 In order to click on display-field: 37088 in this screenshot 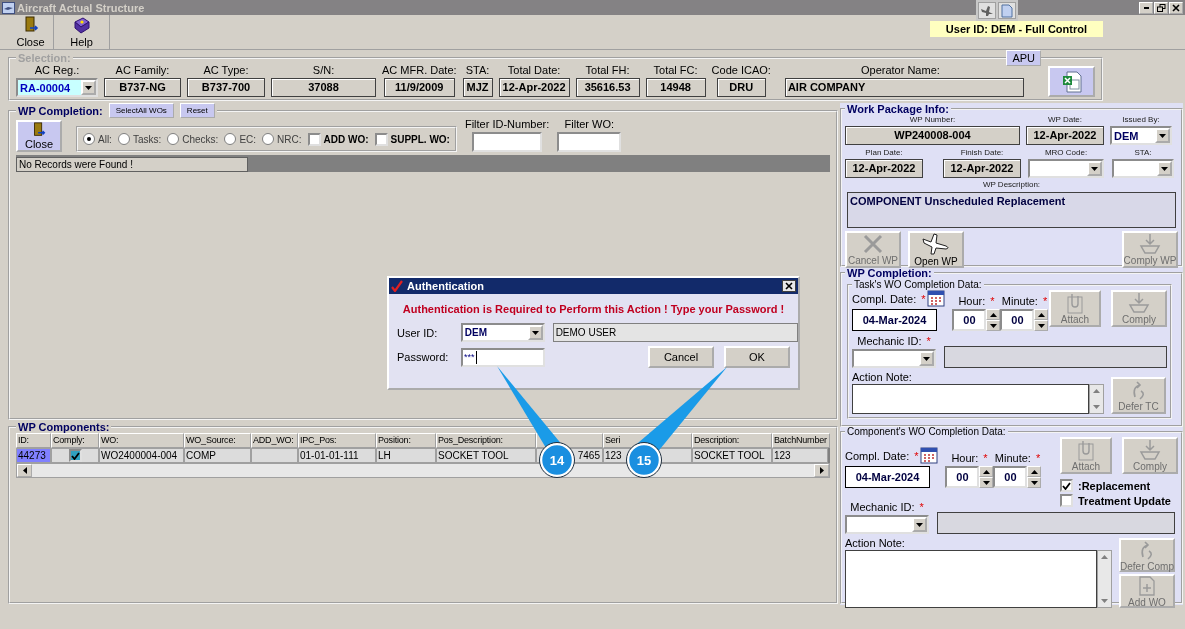, I will do `click(323, 87)`.